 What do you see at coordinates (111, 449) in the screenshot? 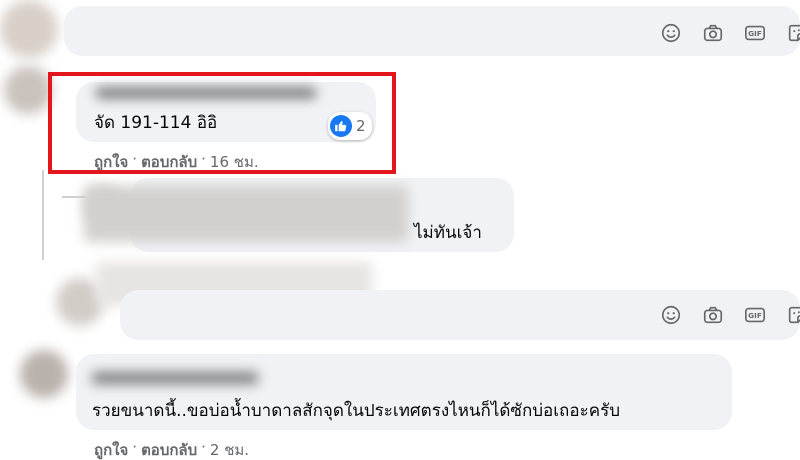
I see `like-link: ถูกใจ` at bounding box center [111, 449].